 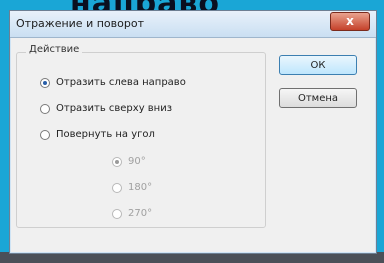 What do you see at coordinates (318, 65) in the screenshot?
I see `ok-button: ОК` at bounding box center [318, 65].